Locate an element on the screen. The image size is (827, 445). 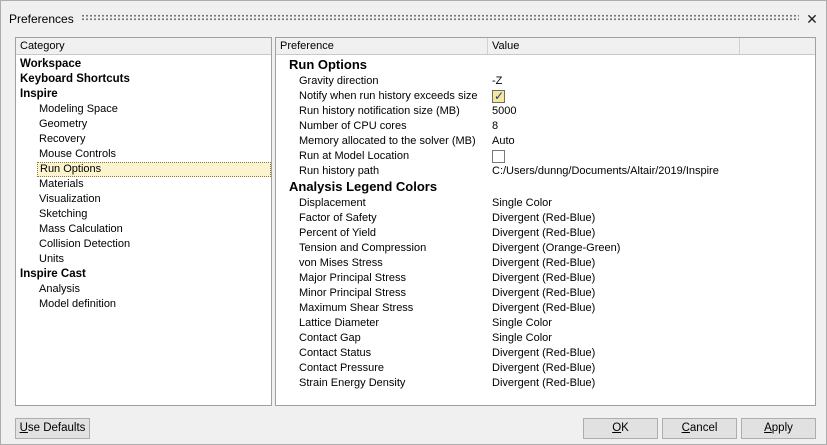
category-item-mass-calculation: Mass Calculation is located at coordinates (81, 229).